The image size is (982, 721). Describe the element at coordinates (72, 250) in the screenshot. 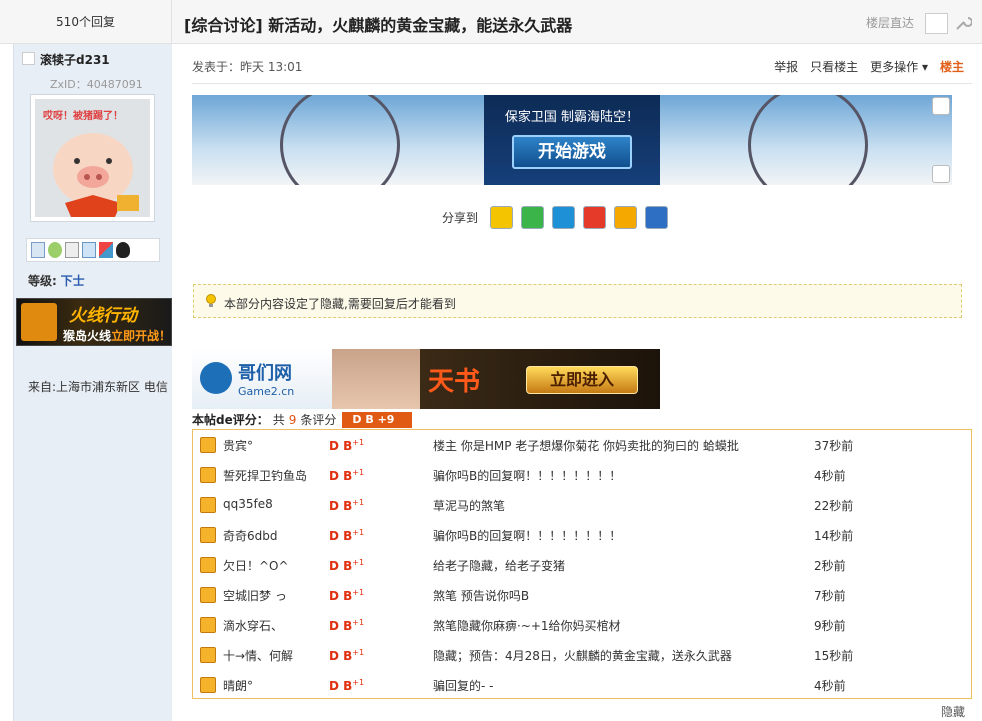

I see `profile-icon` at that location.